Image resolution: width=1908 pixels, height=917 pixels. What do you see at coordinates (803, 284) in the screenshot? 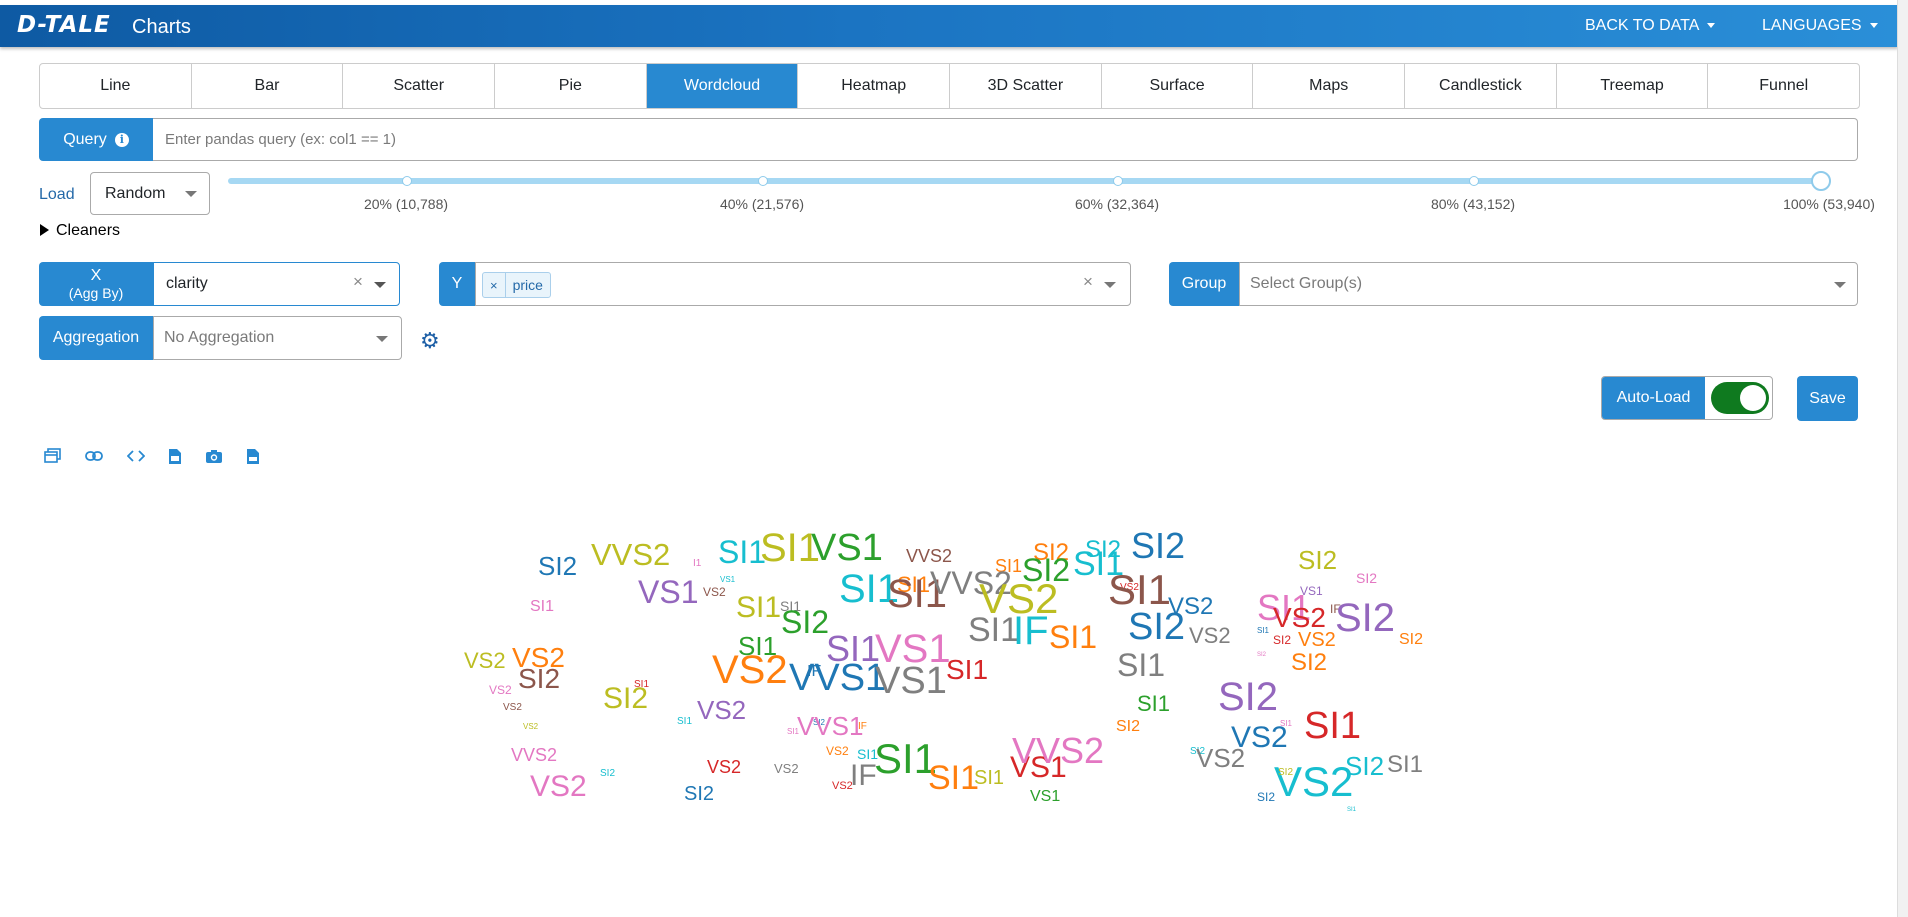
I see `y-select: × price ×` at bounding box center [803, 284].